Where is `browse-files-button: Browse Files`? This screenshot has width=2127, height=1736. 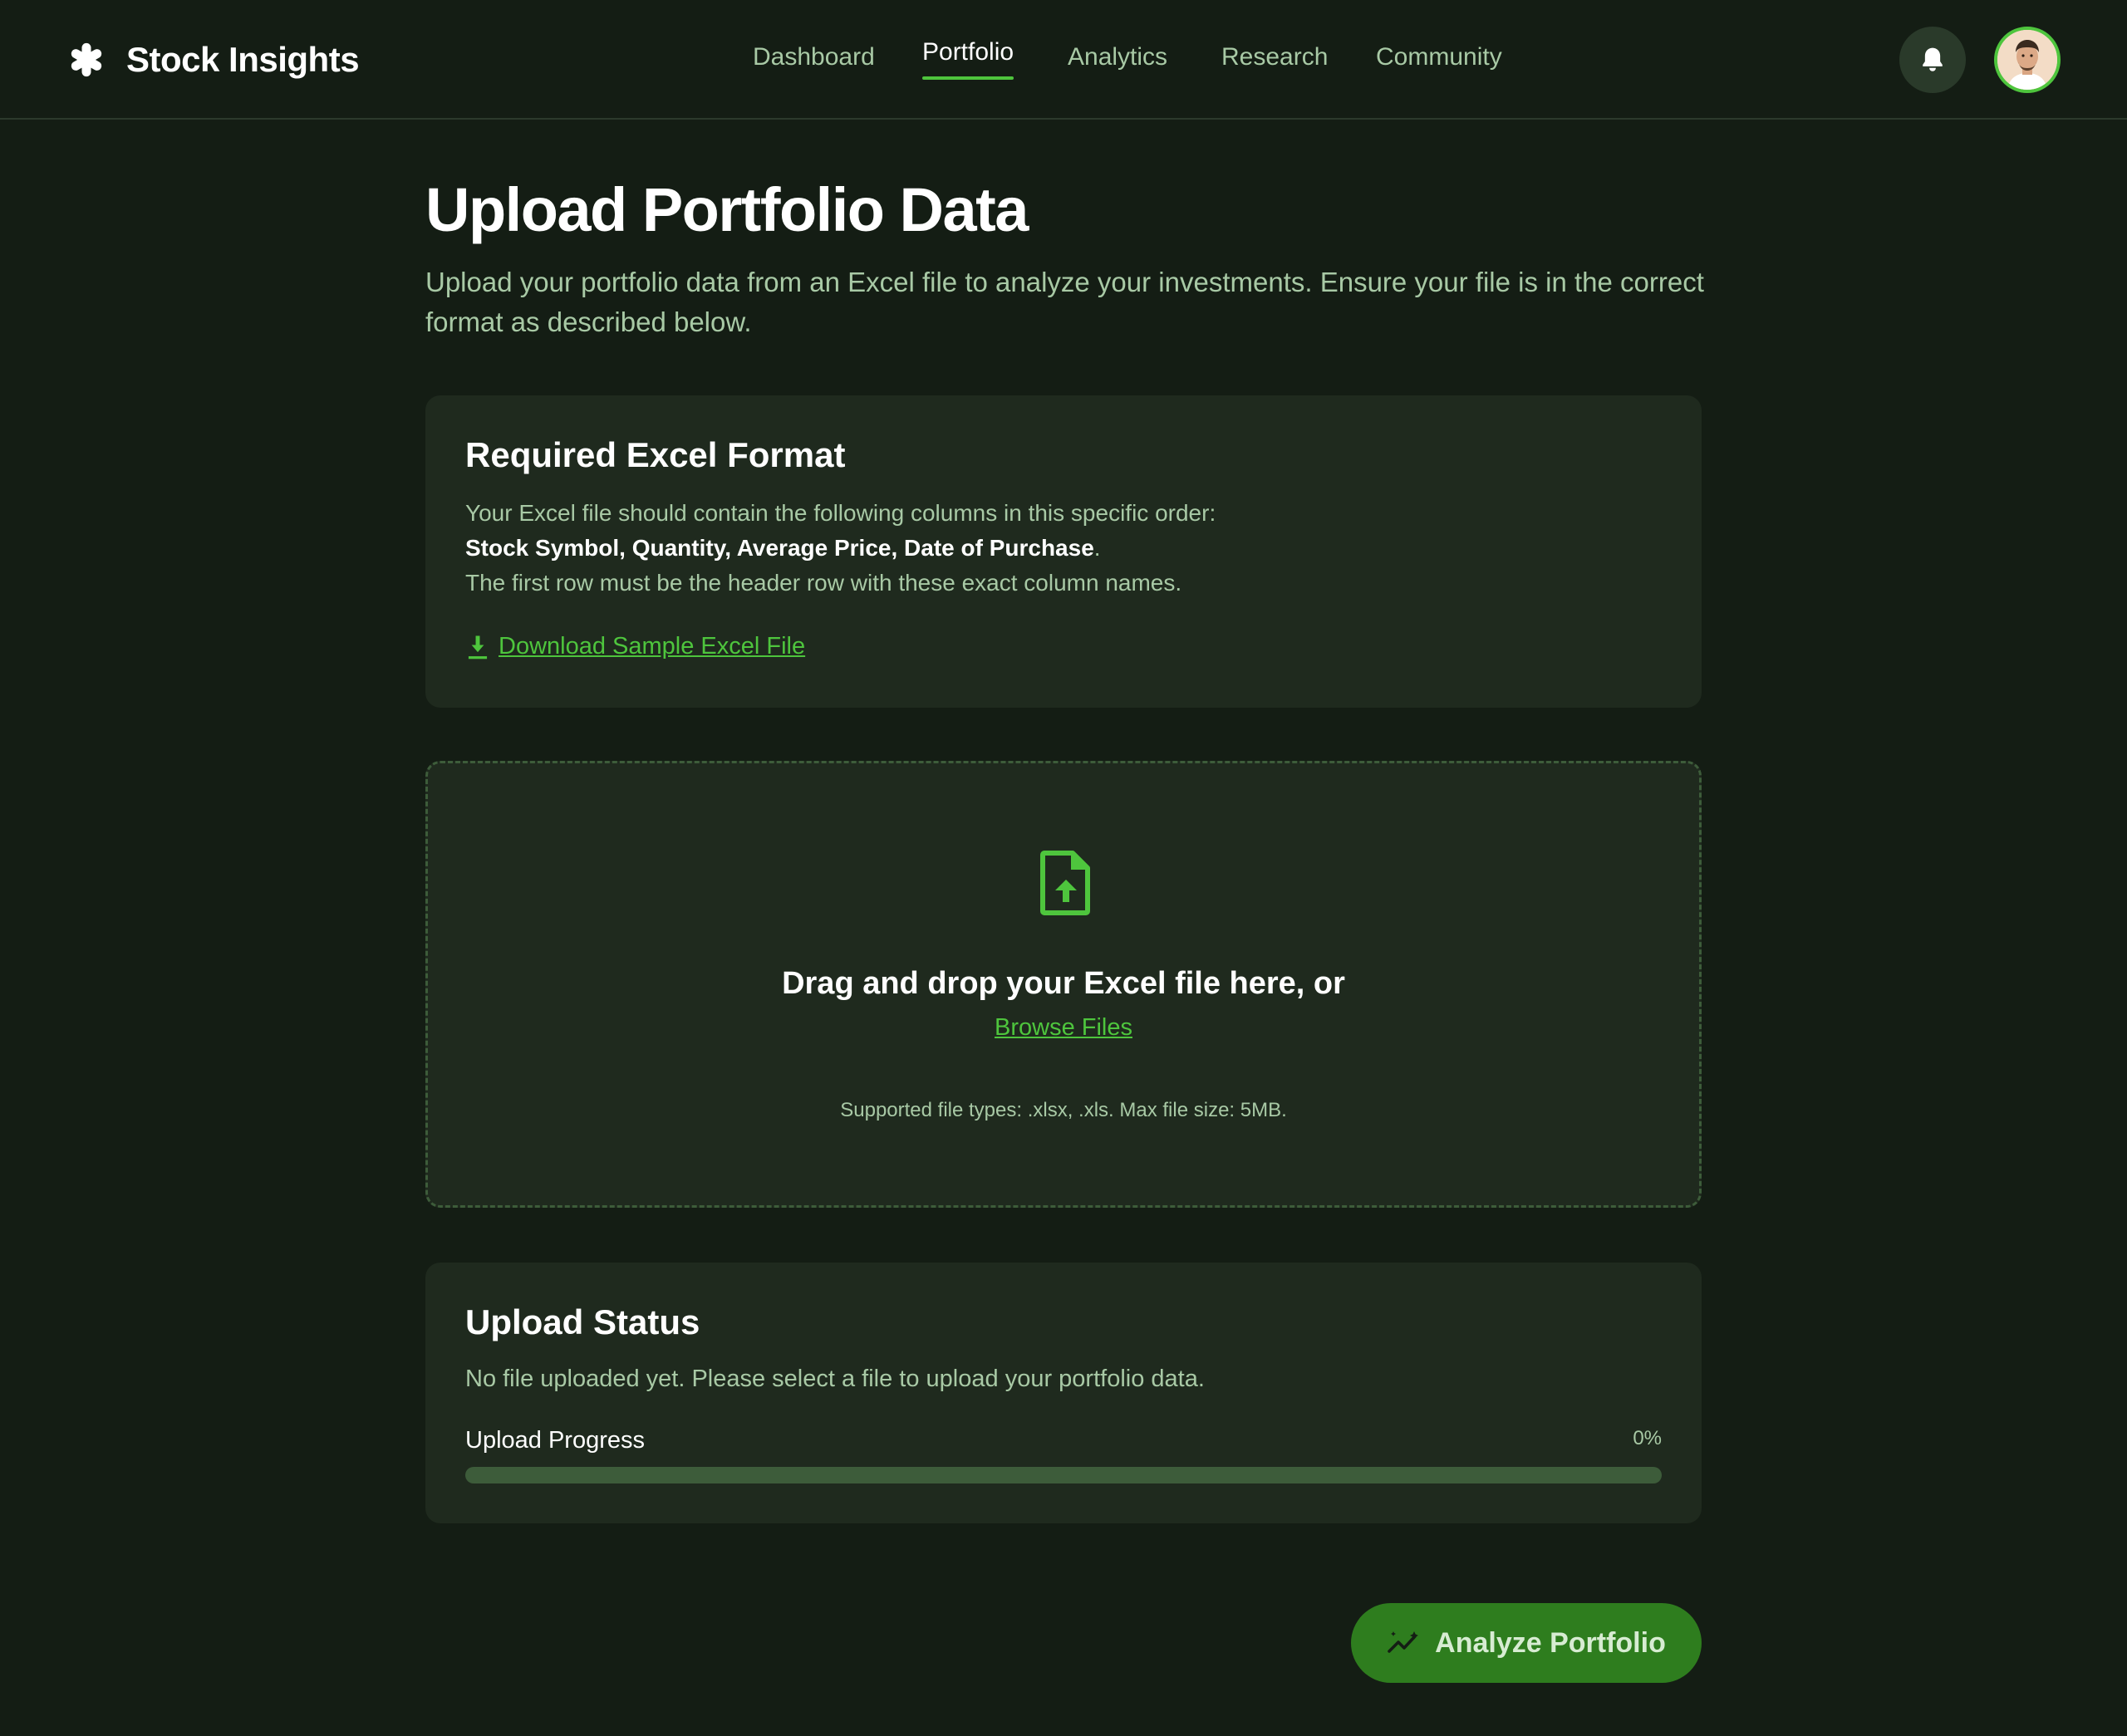 browse-files-button: Browse Files is located at coordinates (1063, 1027).